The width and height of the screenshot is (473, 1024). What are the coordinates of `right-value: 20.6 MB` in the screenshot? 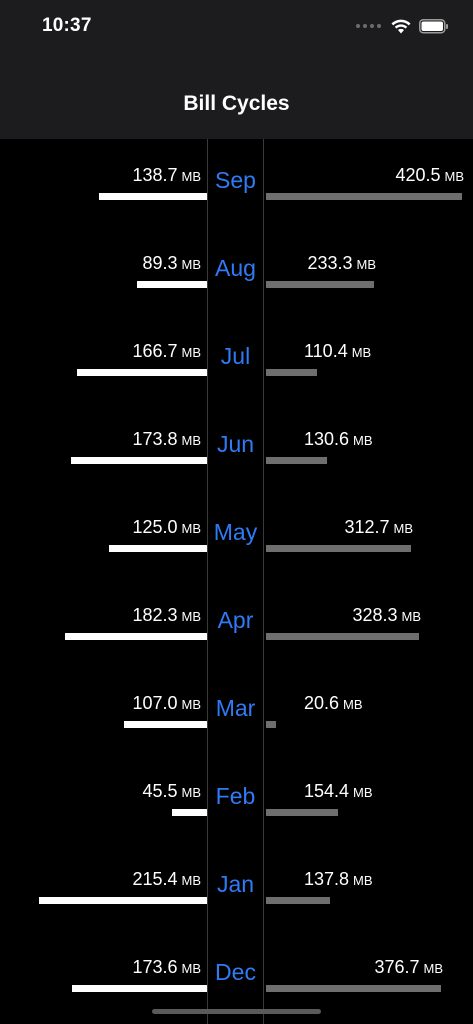 It's located at (333, 703).